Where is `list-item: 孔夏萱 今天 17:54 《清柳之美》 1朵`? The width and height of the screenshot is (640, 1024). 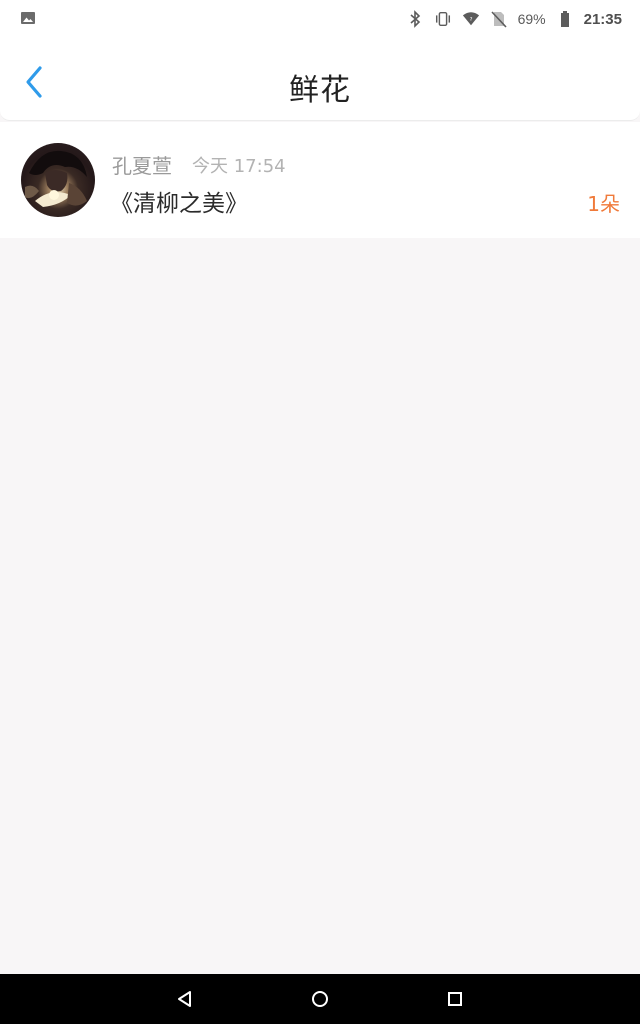 list-item: 孔夏萱 今天 17:54 《清柳之美》 1朵 is located at coordinates (320, 180).